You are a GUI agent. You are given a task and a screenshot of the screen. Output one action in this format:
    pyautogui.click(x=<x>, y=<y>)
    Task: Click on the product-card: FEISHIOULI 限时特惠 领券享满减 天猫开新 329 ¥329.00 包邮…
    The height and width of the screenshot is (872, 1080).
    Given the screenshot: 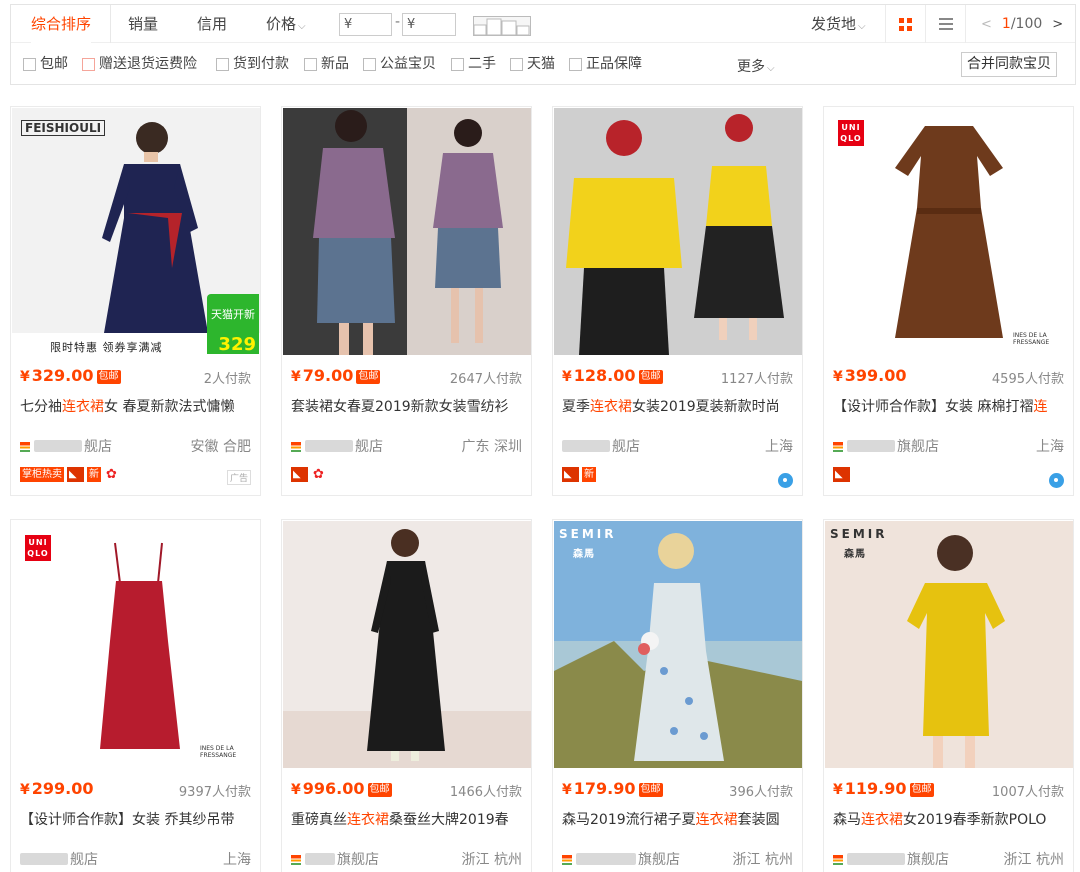 What is the action you would take?
    pyautogui.click(x=135, y=301)
    